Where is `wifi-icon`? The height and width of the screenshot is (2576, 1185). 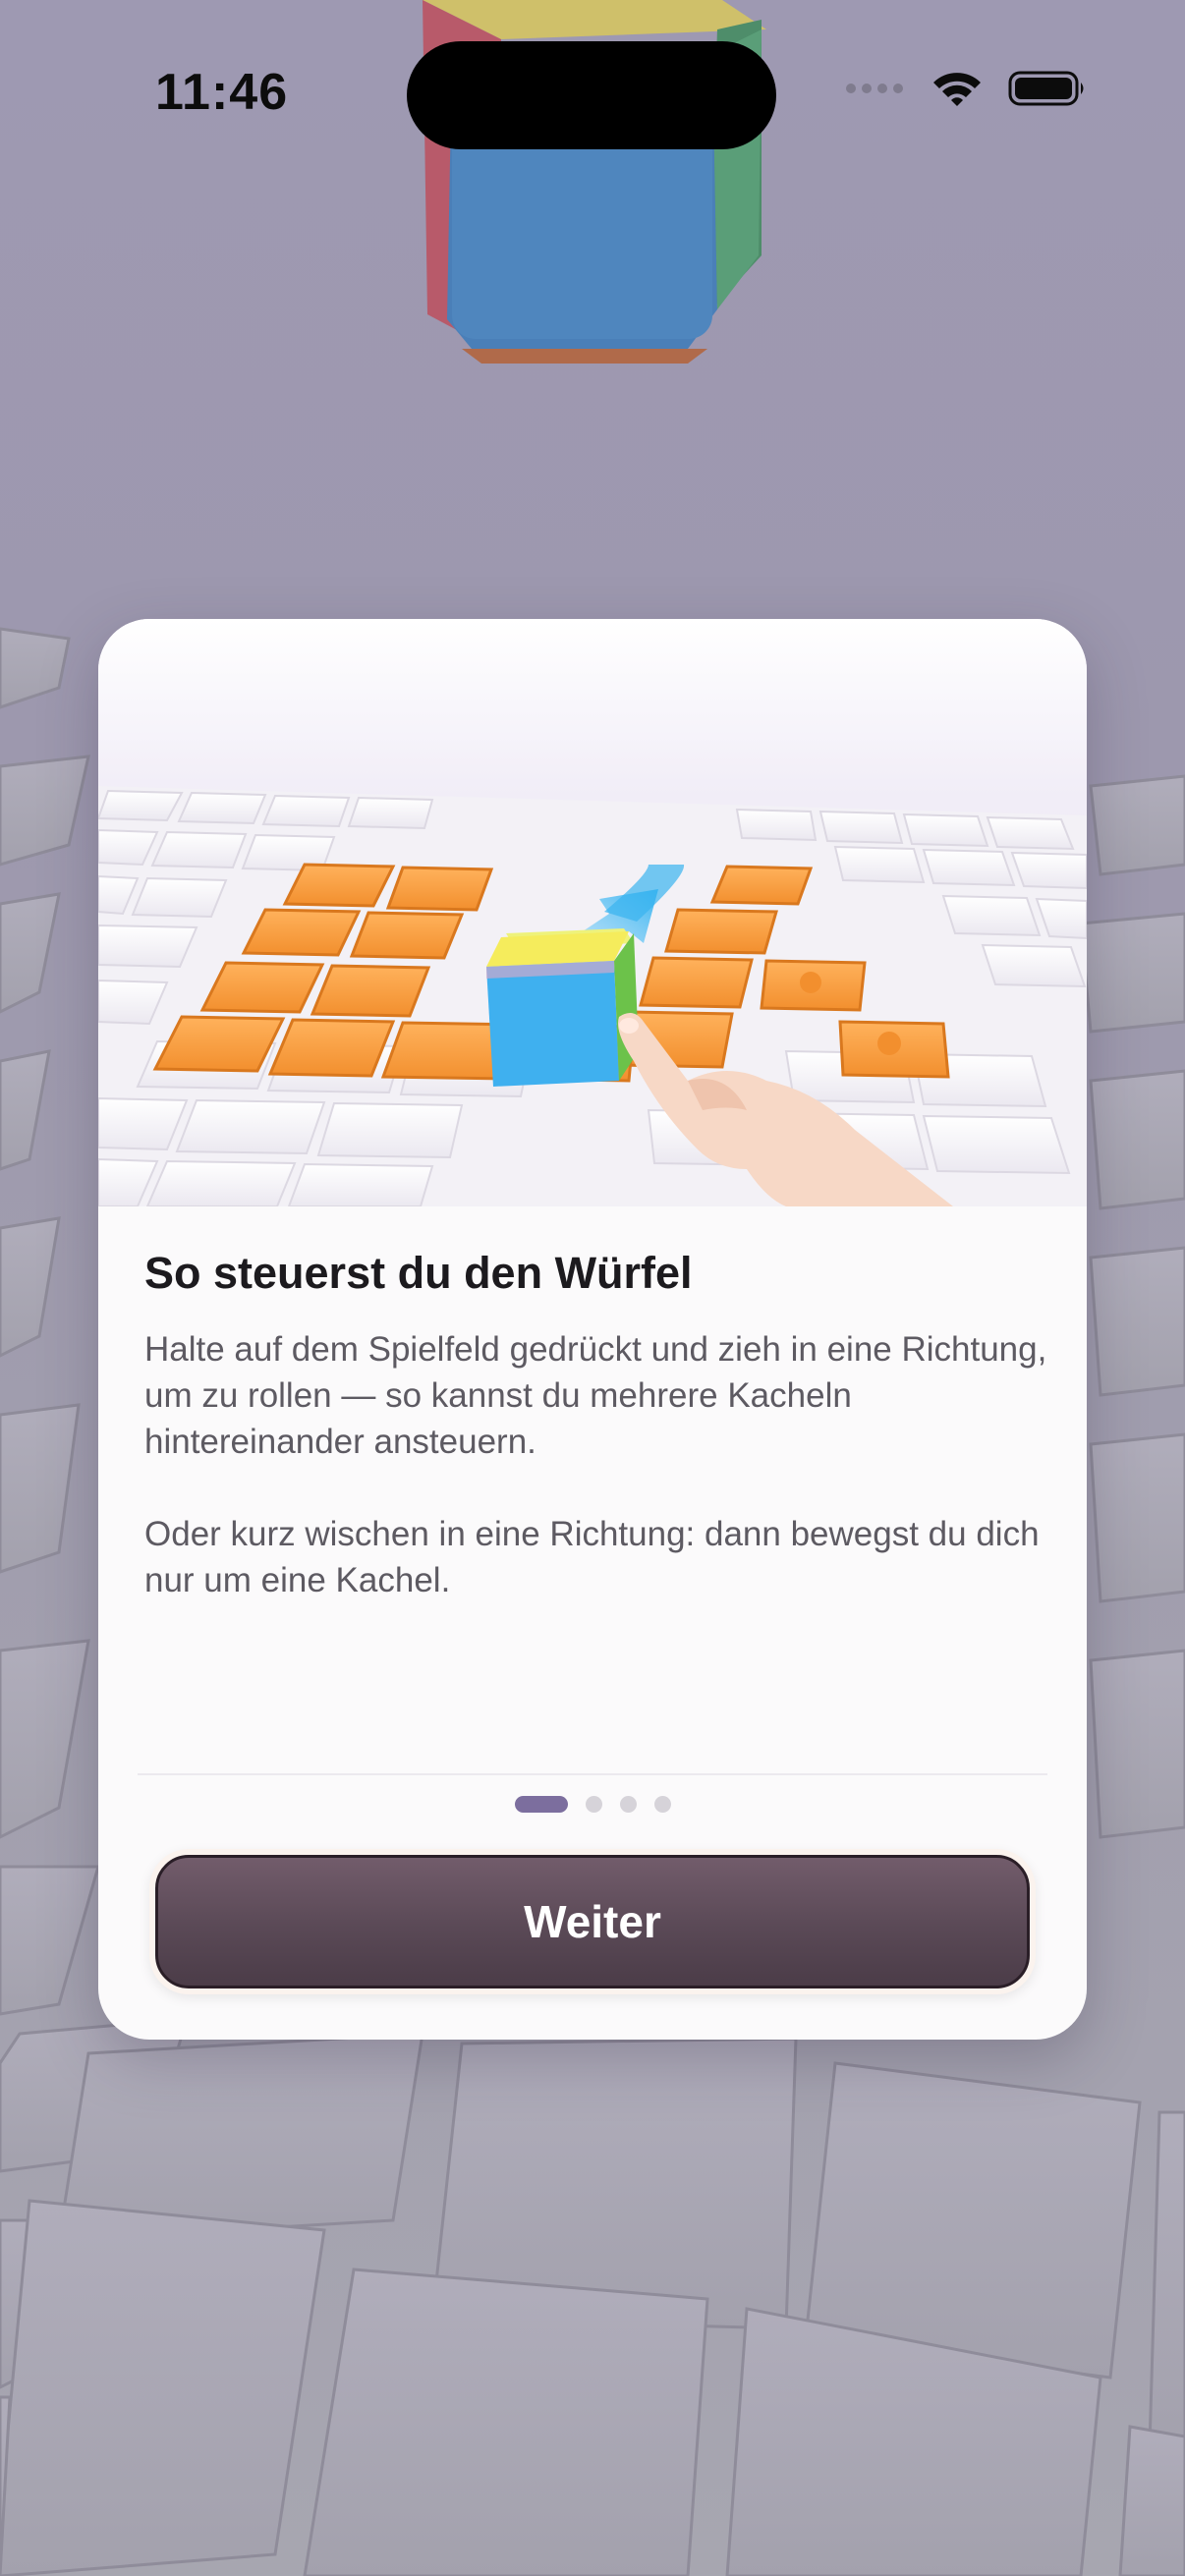
wifi-icon is located at coordinates (957, 89).